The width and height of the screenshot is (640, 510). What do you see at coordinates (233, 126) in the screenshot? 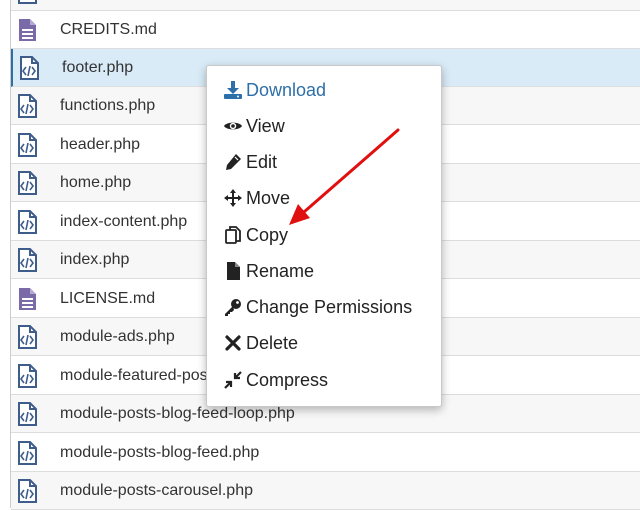
I see `eye-icon` at bounding box center [233, 126].